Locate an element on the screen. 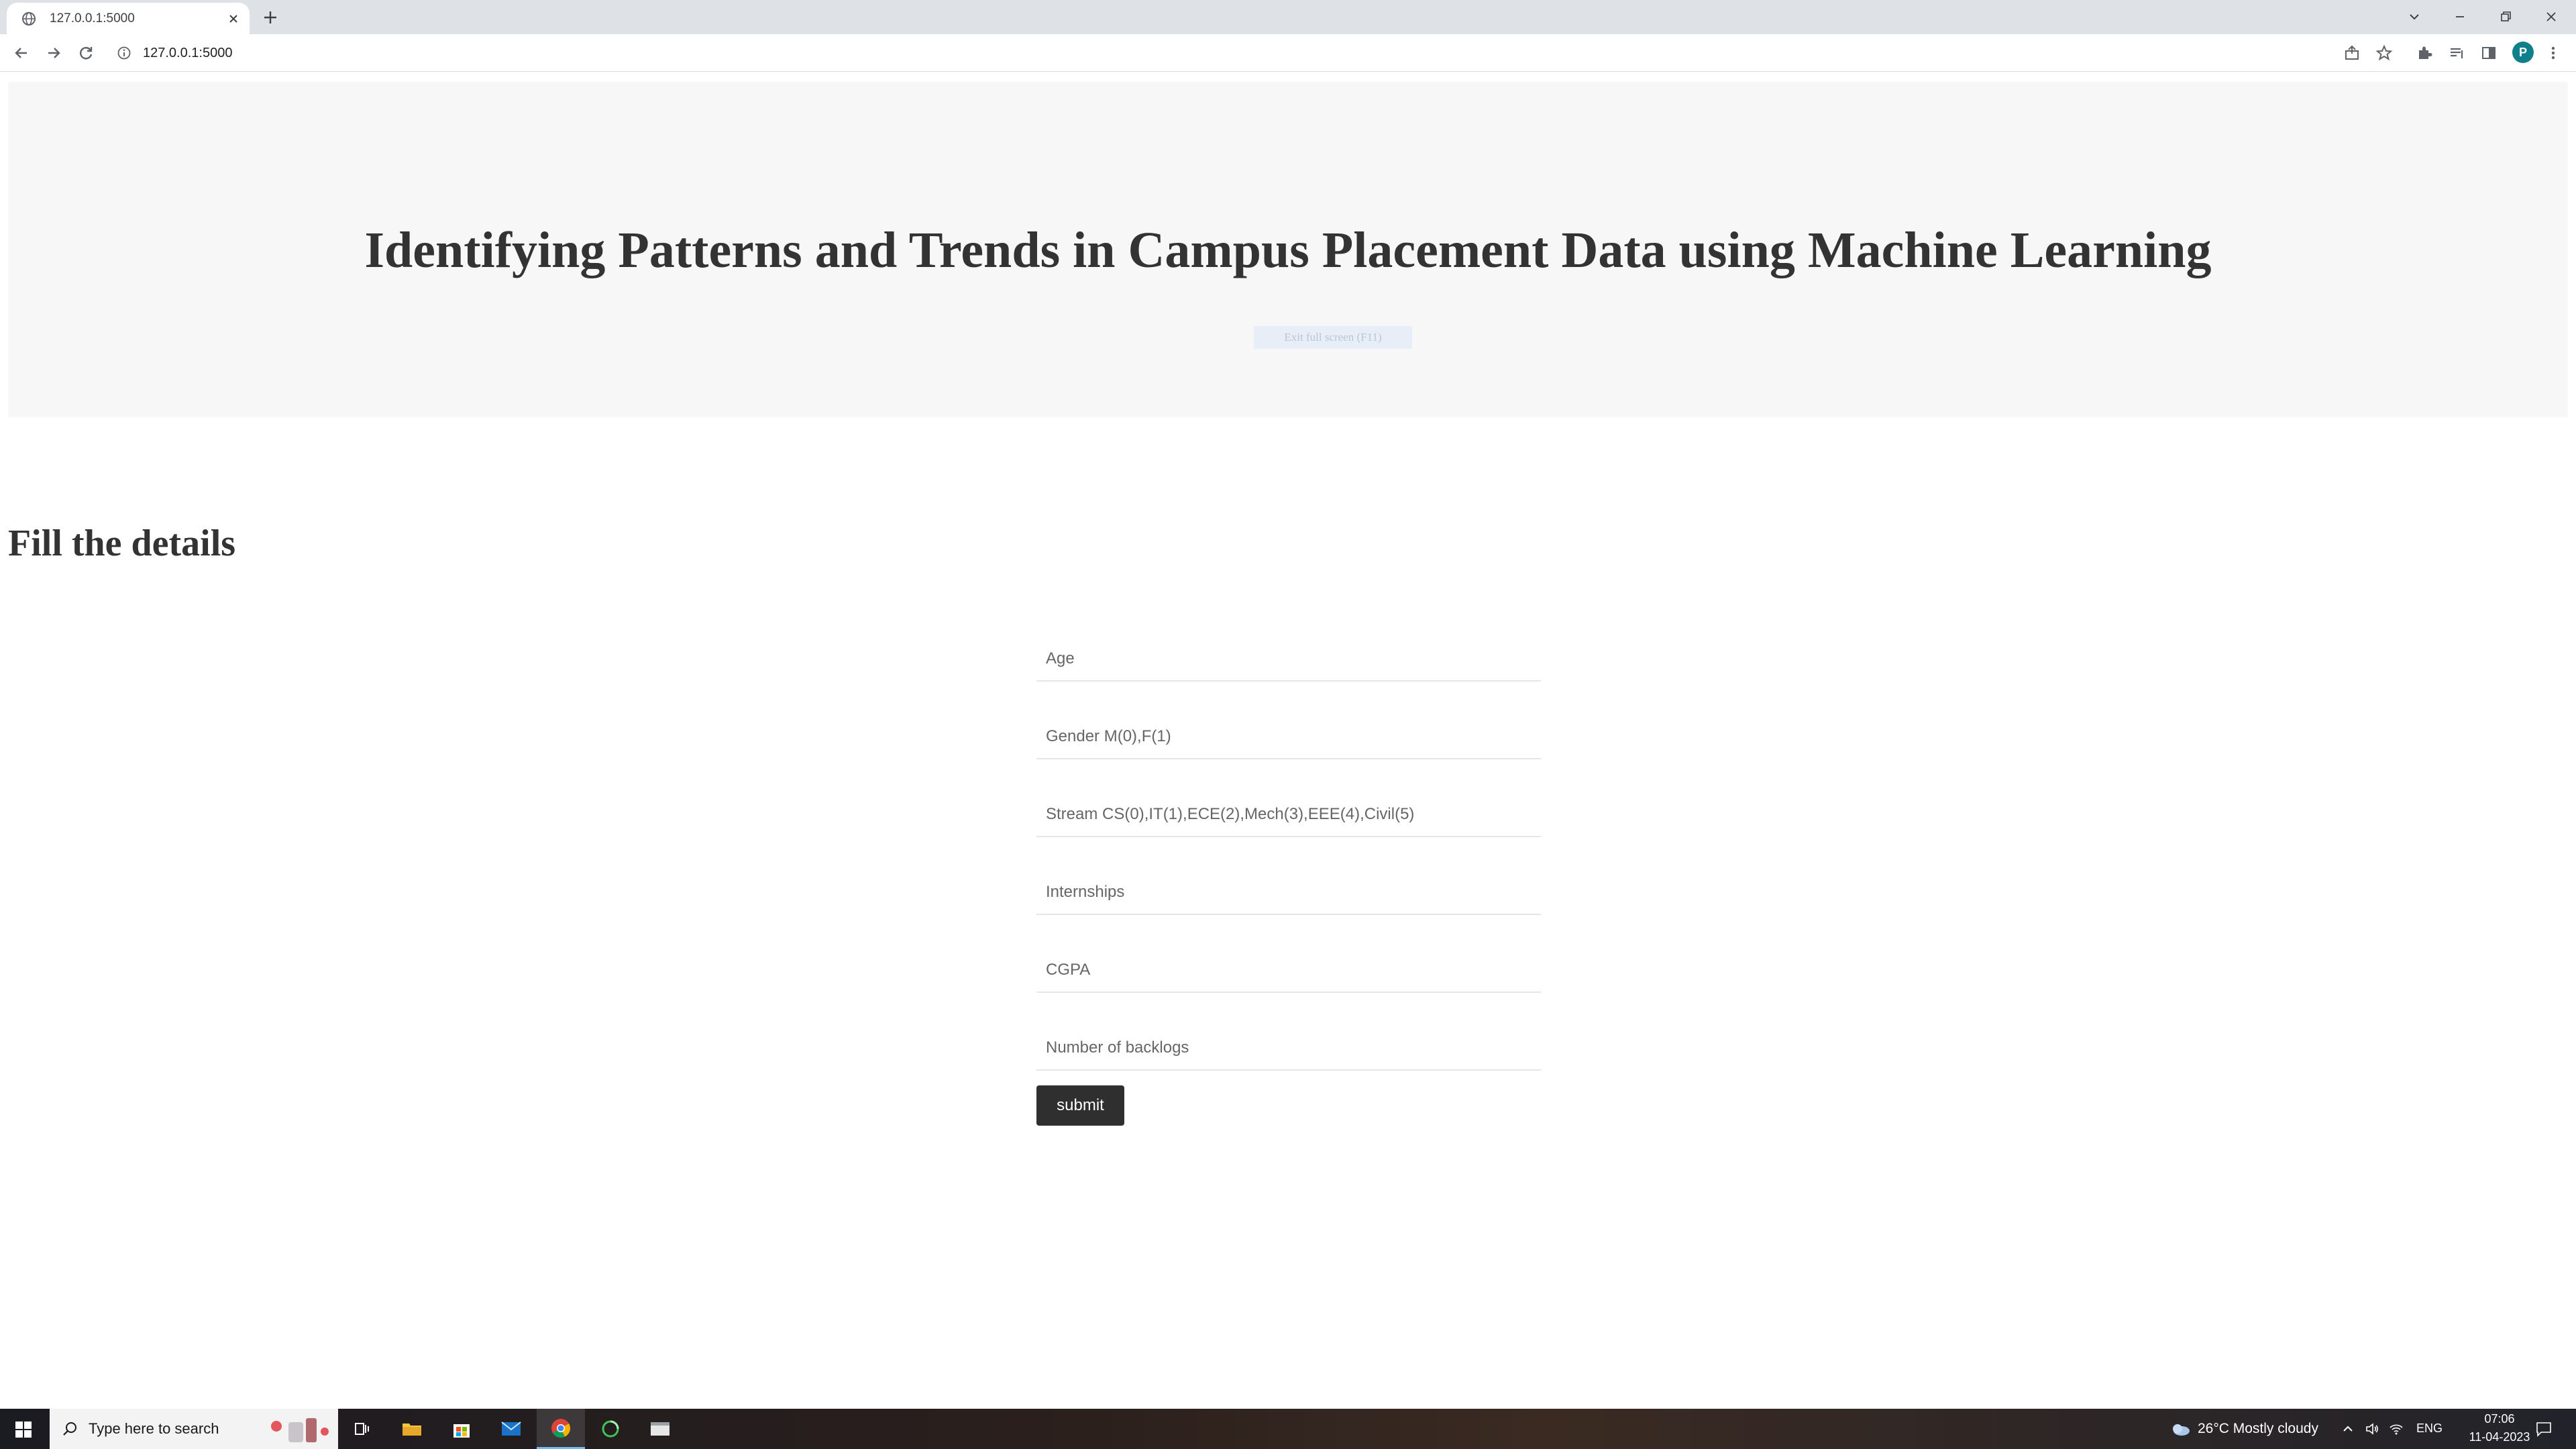 Image resolution: width=2576 pixels, height=1449 pixels. terminal-app-icon is located at coordinates (660, 1429).